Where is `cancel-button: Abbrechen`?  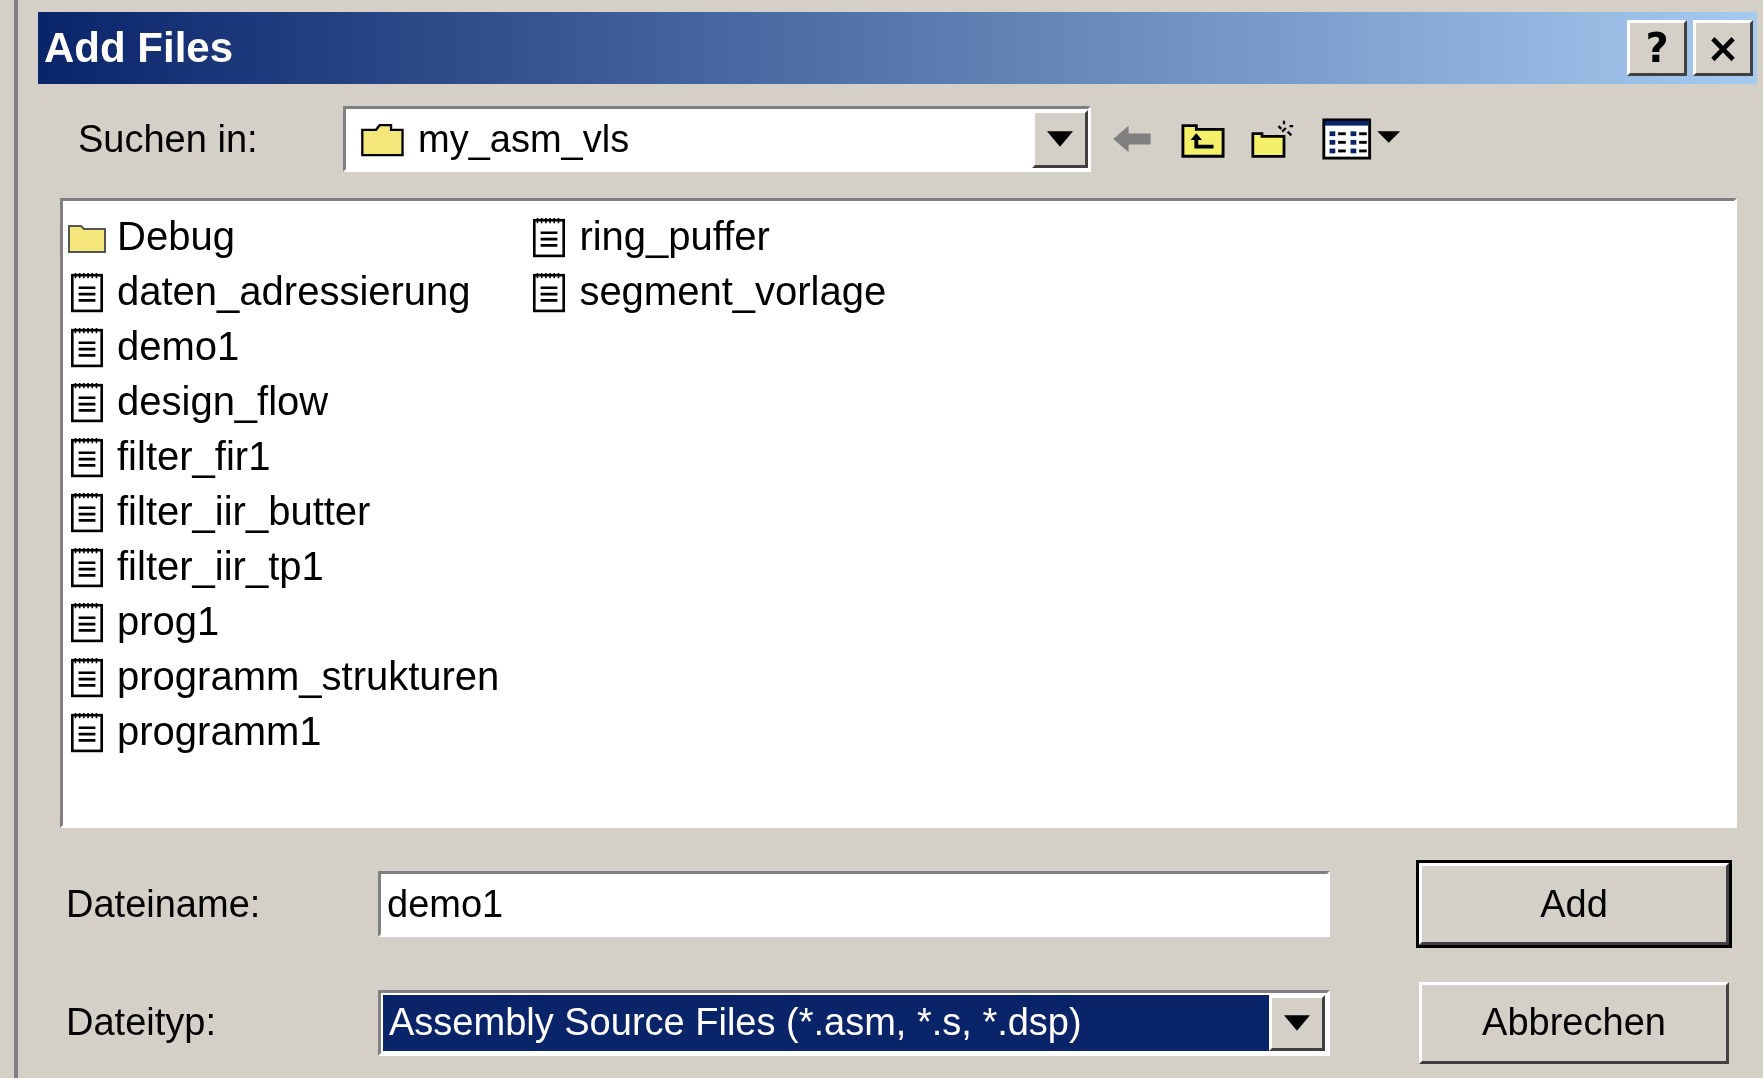
cancel-button: Abbrechen is located at coordinates (1574, 1022).